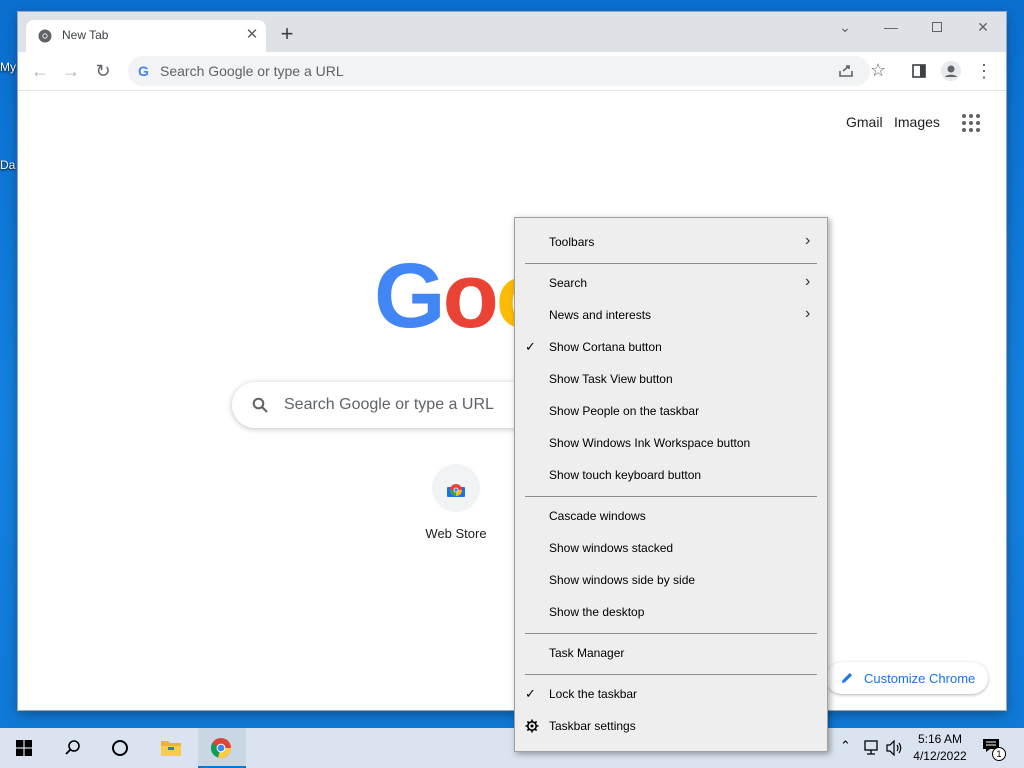 The height and width of the screenshot is (768, 1024). Describe the element at coordinates (847, 678) in the screenshot. I see `pencil-icon` at that location.